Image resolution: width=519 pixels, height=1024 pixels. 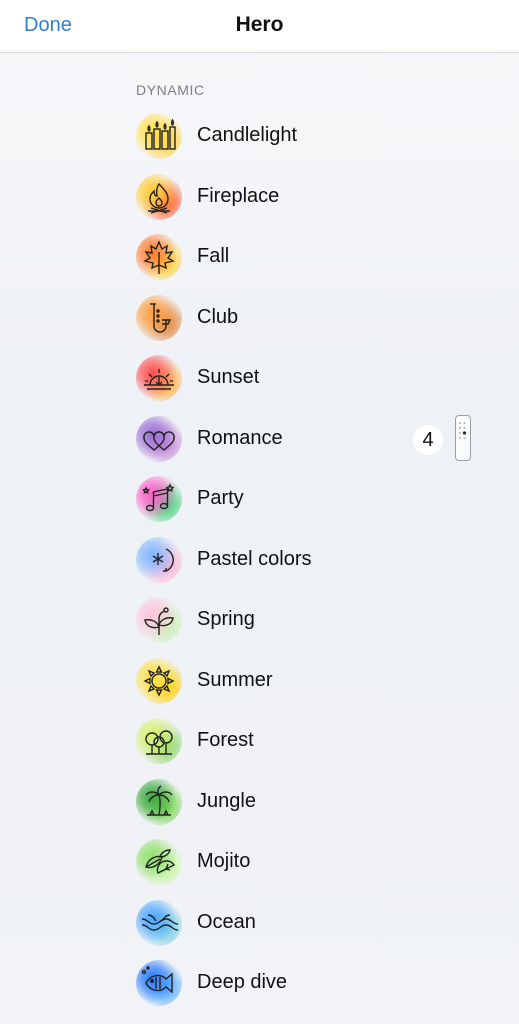 What do you see at coordinates (228, 377) in the screenshot?
I see `scene-label: Sunset` at bounding box center [228, 377].